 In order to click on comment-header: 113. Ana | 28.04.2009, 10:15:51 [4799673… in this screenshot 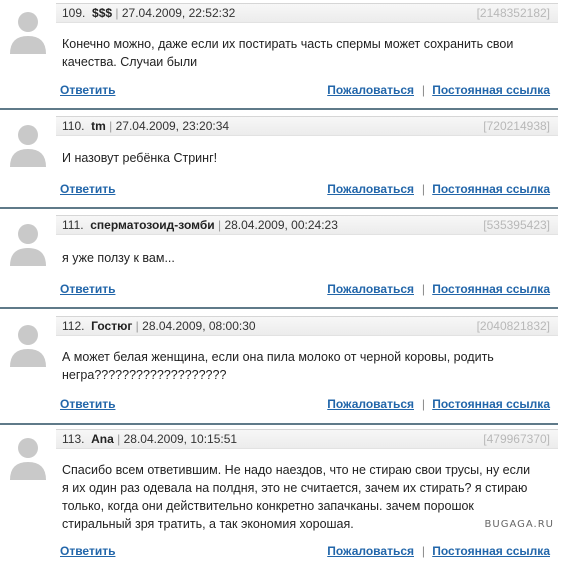, I will do `click(307, 439)`.